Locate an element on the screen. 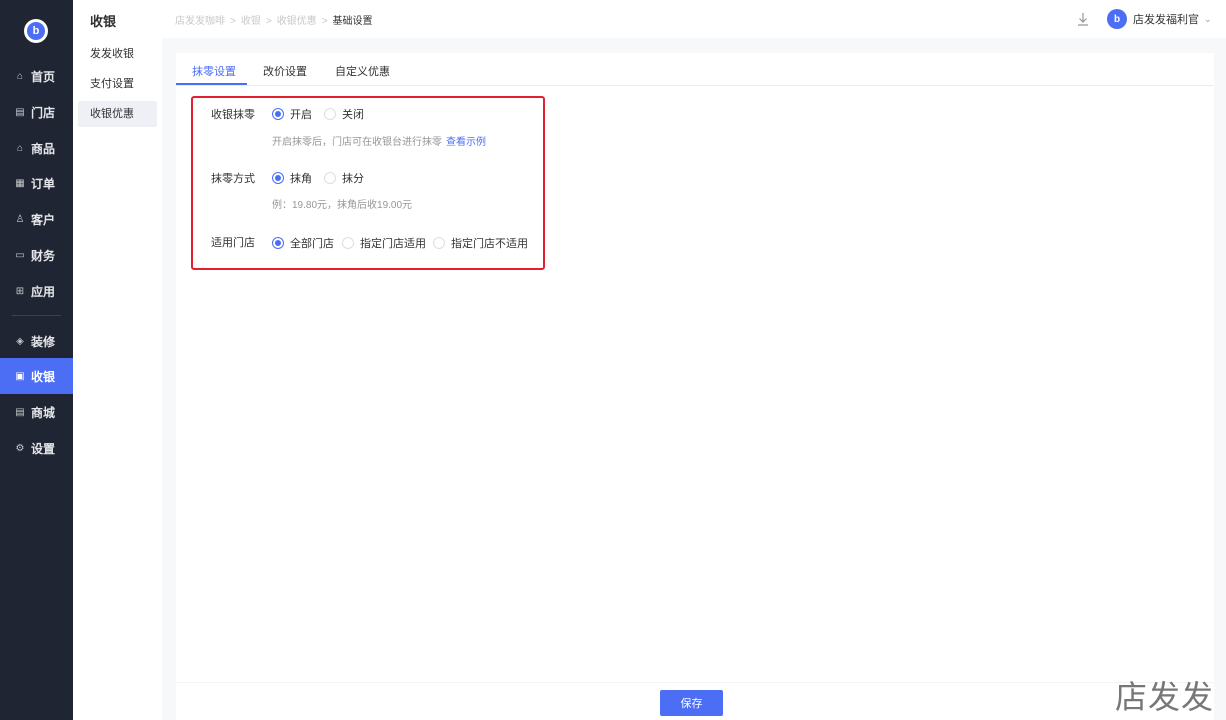 Image resolution: width=1226 pixels, height=720 pixels. breadcrumb-item: 收银优惠 is located at coordinates (297, 21).